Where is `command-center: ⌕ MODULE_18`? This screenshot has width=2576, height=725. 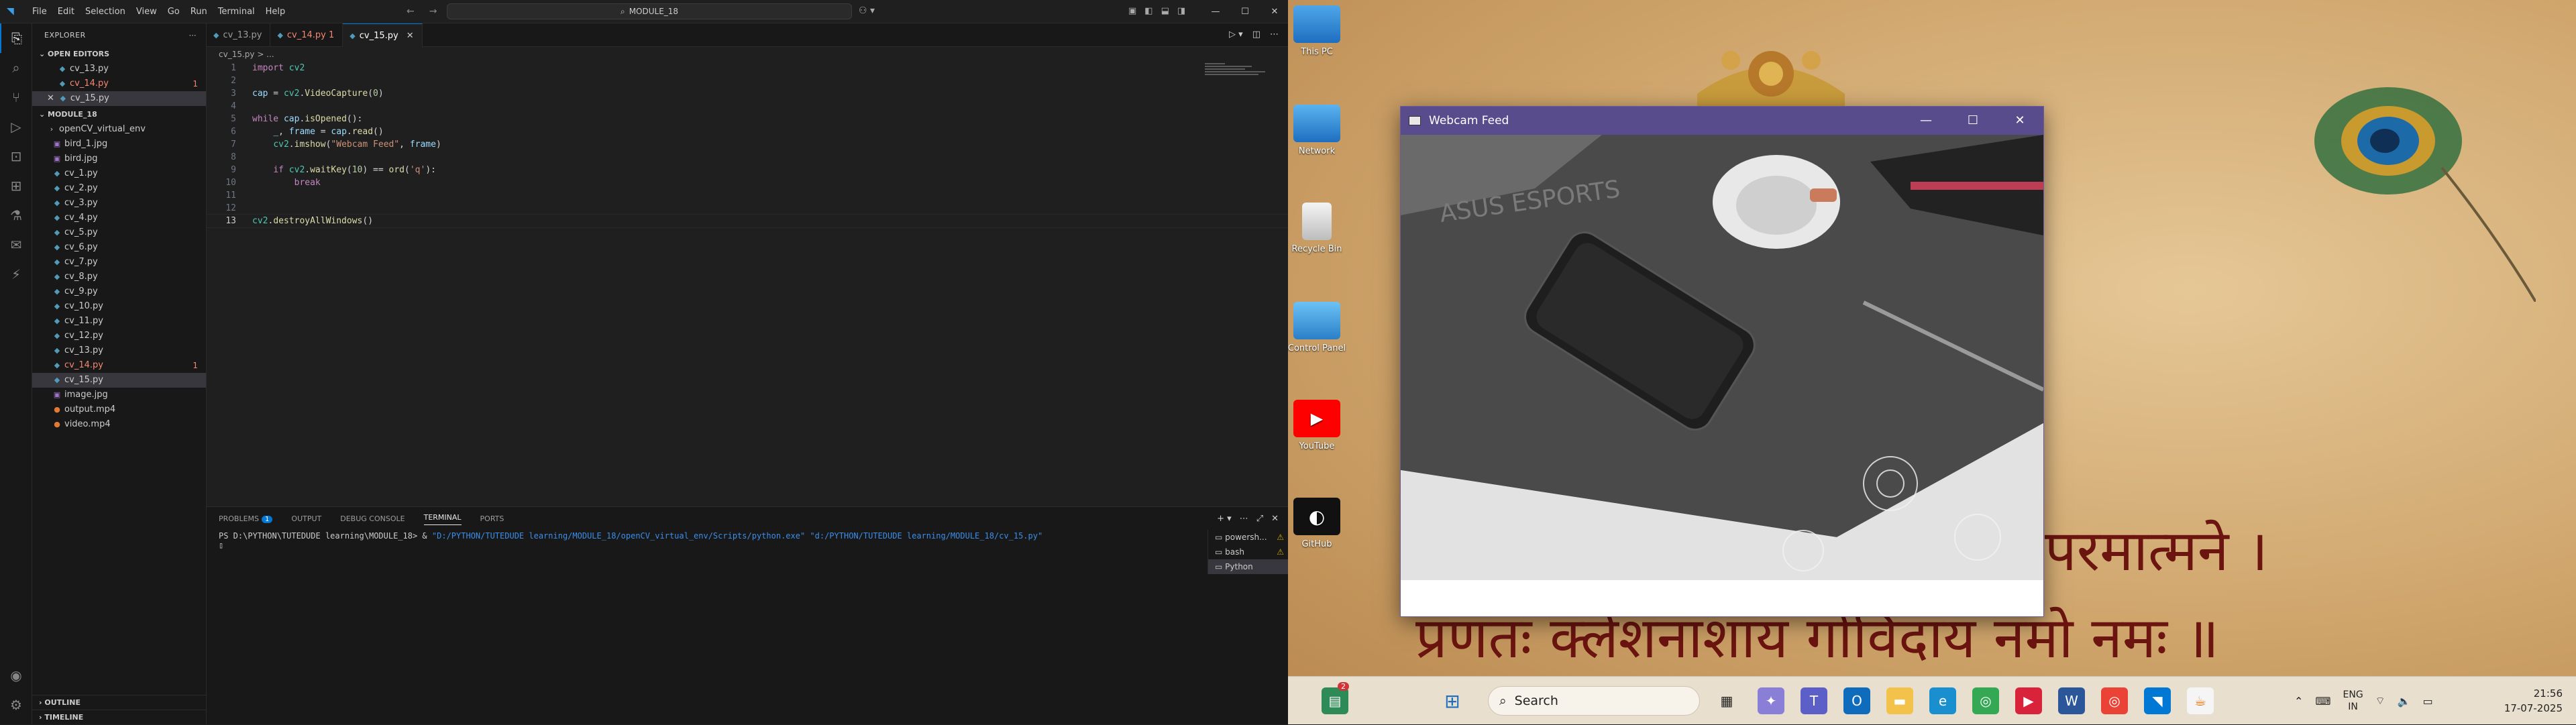 command-center: ⌕ MODULE_18 is located at coordinates (649, 11).